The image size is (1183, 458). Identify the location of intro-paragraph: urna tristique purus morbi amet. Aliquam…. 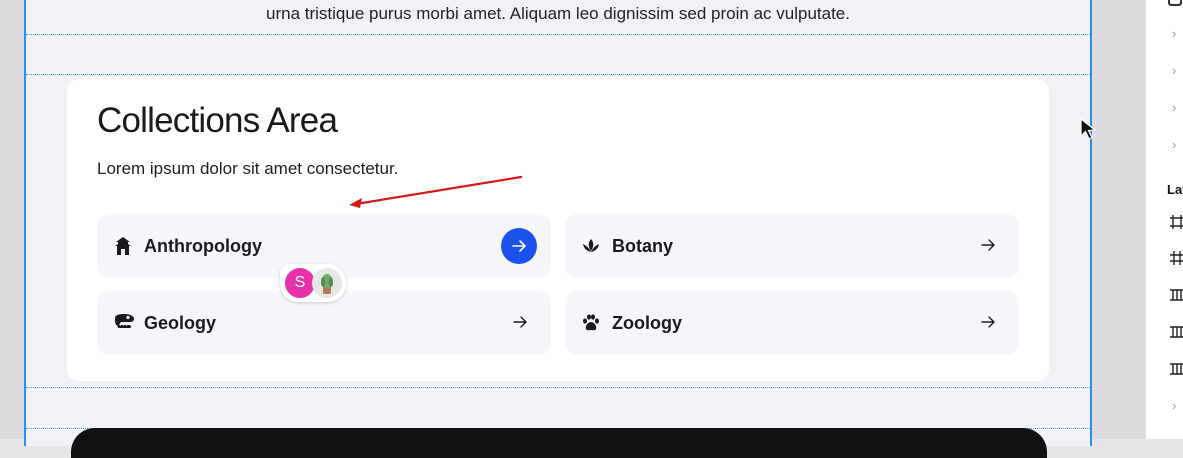
(558, 13).